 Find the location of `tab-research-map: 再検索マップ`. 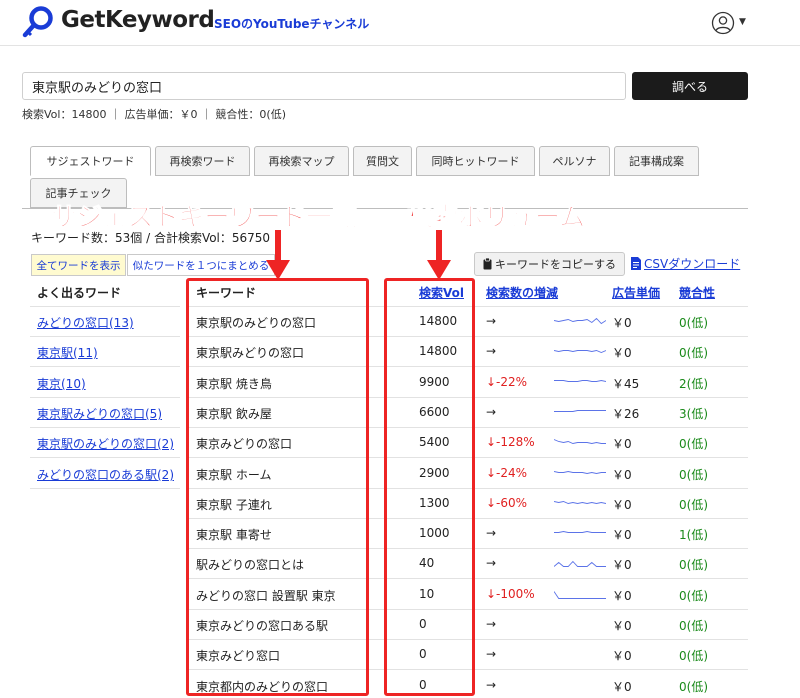

tab-research-map: 再検索マップ is located at coordinates (301, 161).